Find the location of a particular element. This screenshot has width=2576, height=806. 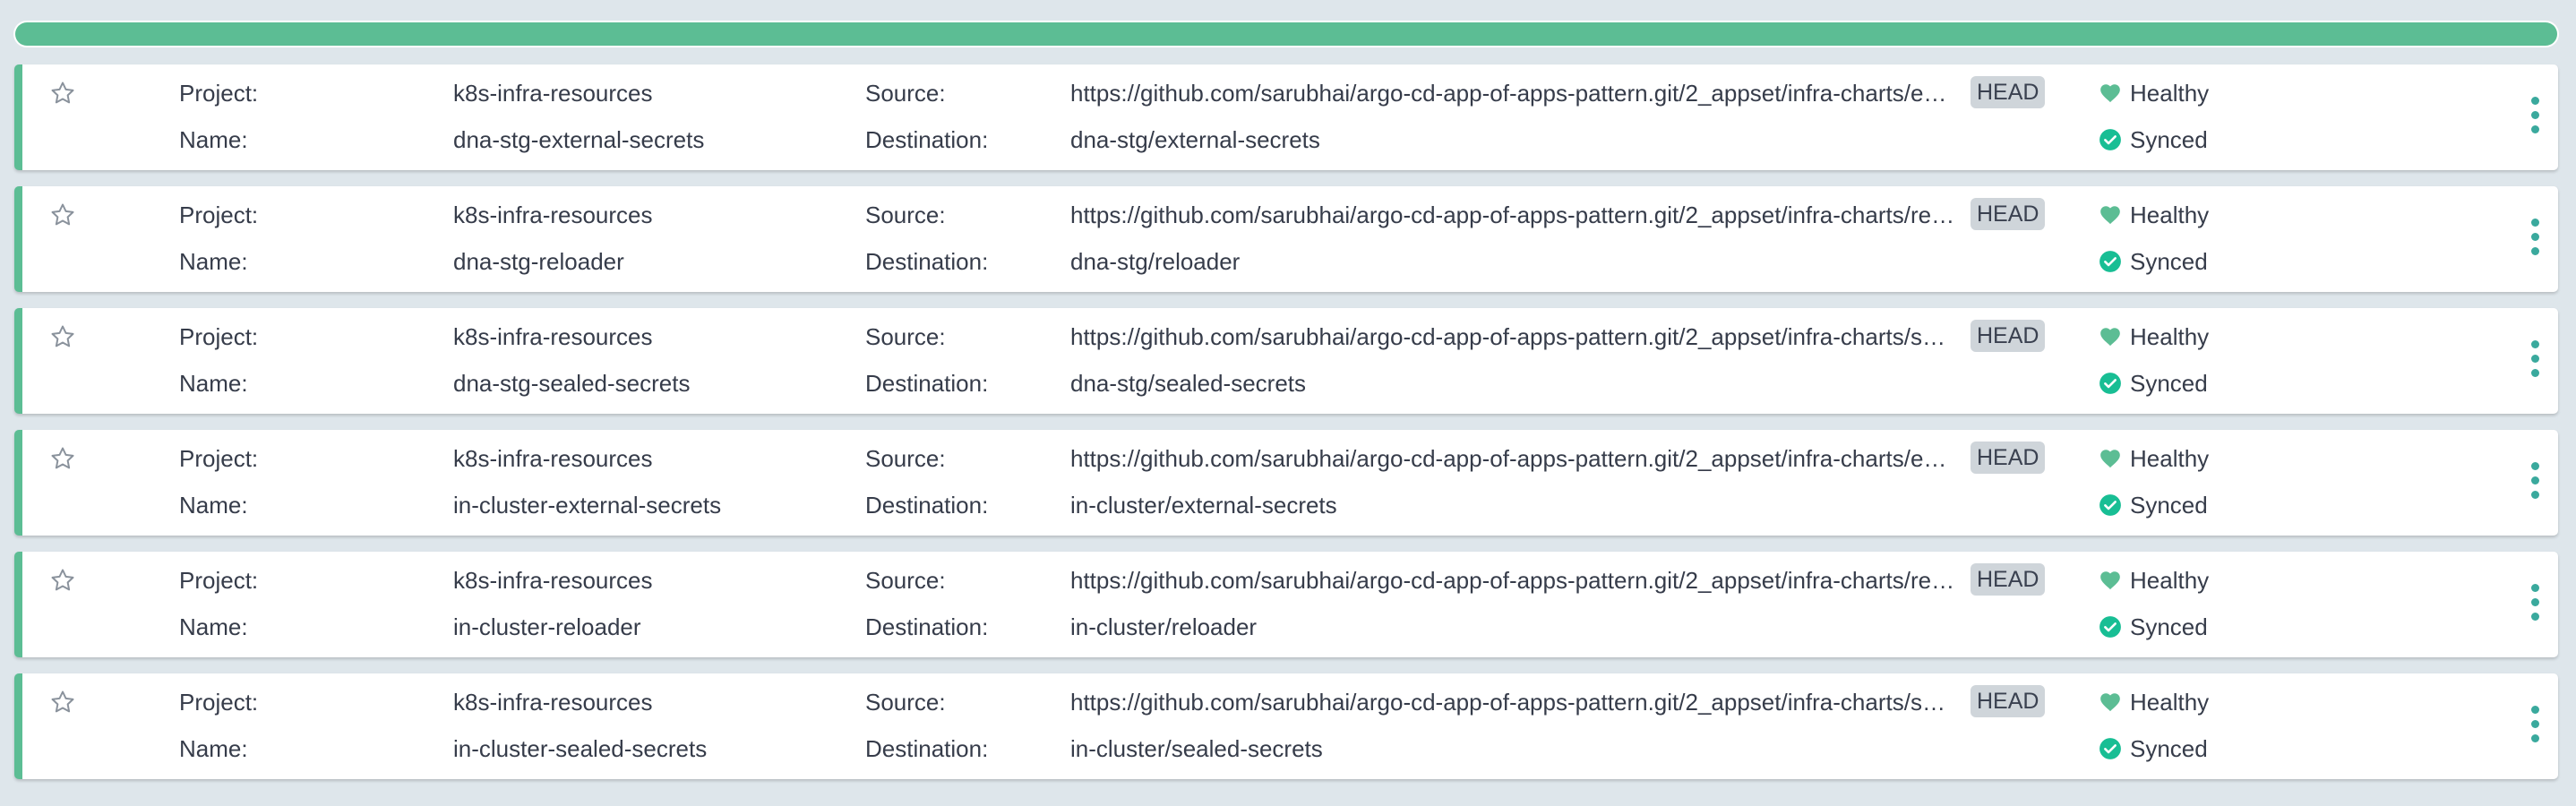

app-name: in-cluster-external-secrets is located at coordinates (587, 506).